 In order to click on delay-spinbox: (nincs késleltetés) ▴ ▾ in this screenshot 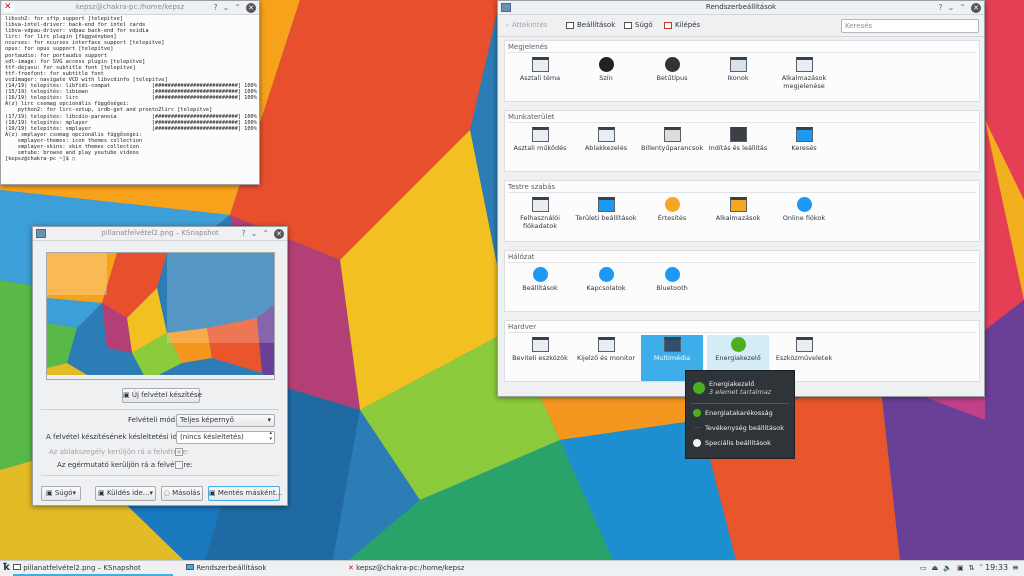, I will do `click(225, 437)`.